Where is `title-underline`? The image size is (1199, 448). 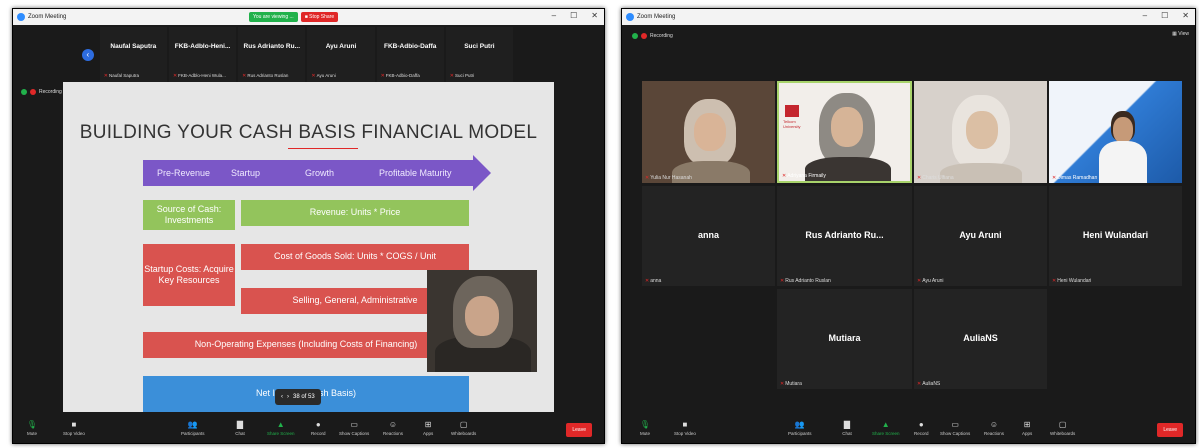 title-underline is located at coordinates (323, 148).